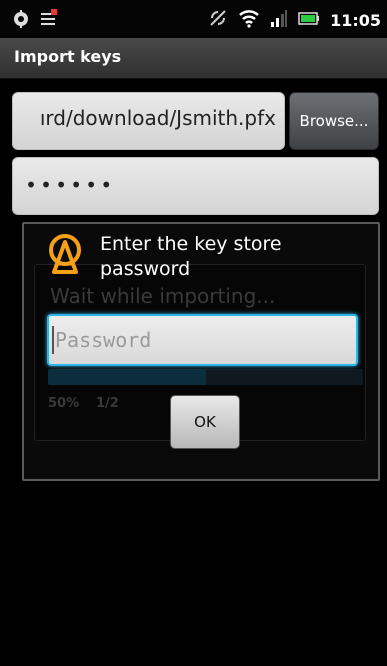 Image resolution: width=387 pixels, height=666 pixels. Describe the element at coordinates (35, 21) in the screenshot. I see `status-bar-left` at that location.